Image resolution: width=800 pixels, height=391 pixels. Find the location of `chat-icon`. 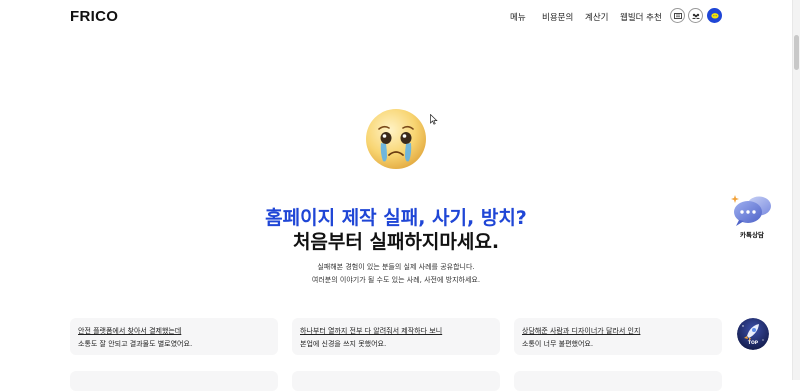

chat-icon is located at coordinates (715, 16).